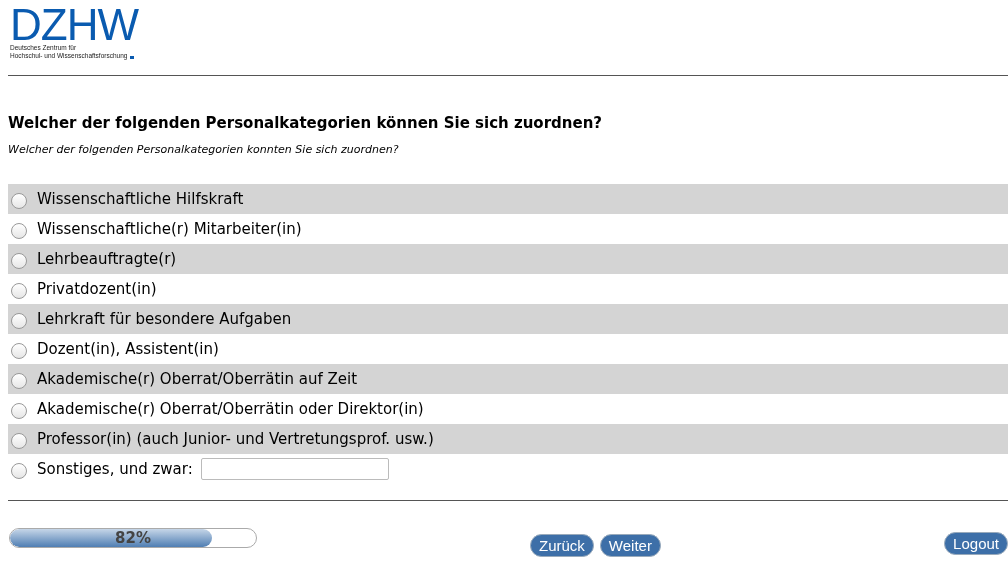  Describe the element at coordinates (204, 149) in the screenshot. I see `question-subtitle: Welcher der folgenden Personalkategorien konnten Sie sich zuordnen?` at that location.